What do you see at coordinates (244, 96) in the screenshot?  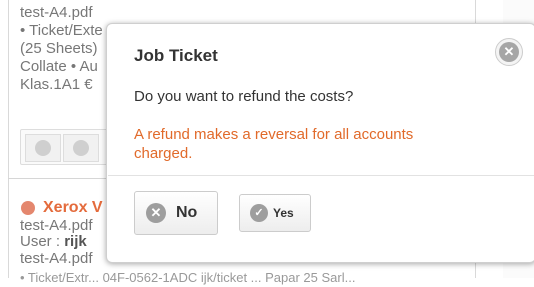 I see `dialog-question: Do you want to refund the costs?` at bounding box center [244, 96].